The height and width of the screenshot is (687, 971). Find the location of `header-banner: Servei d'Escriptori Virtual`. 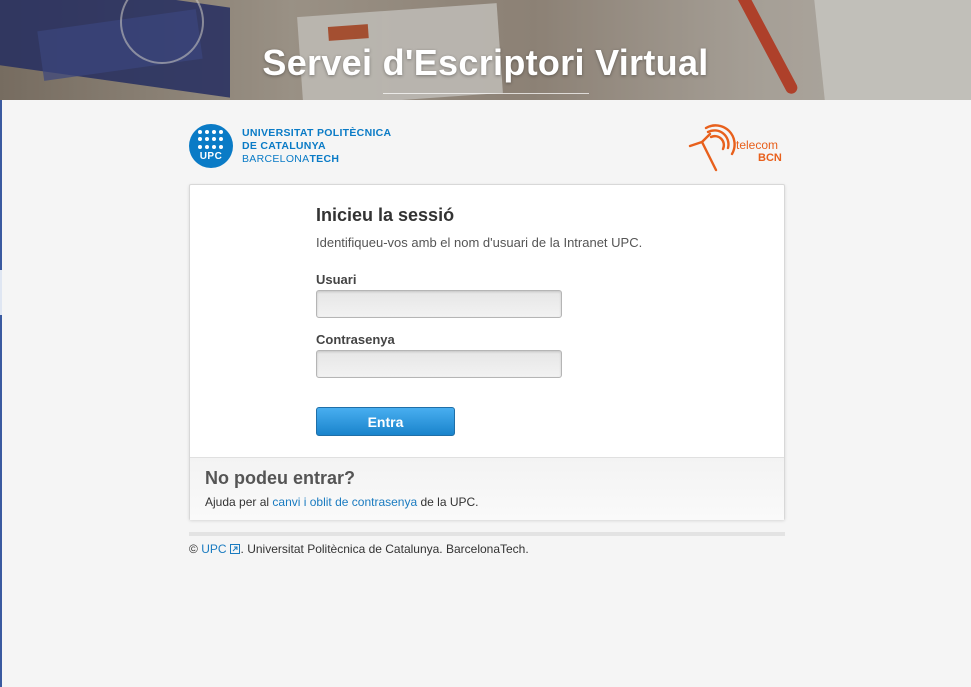

header-banner: Servei d'Escriptori Virtual is located at coordinates (485, 50).